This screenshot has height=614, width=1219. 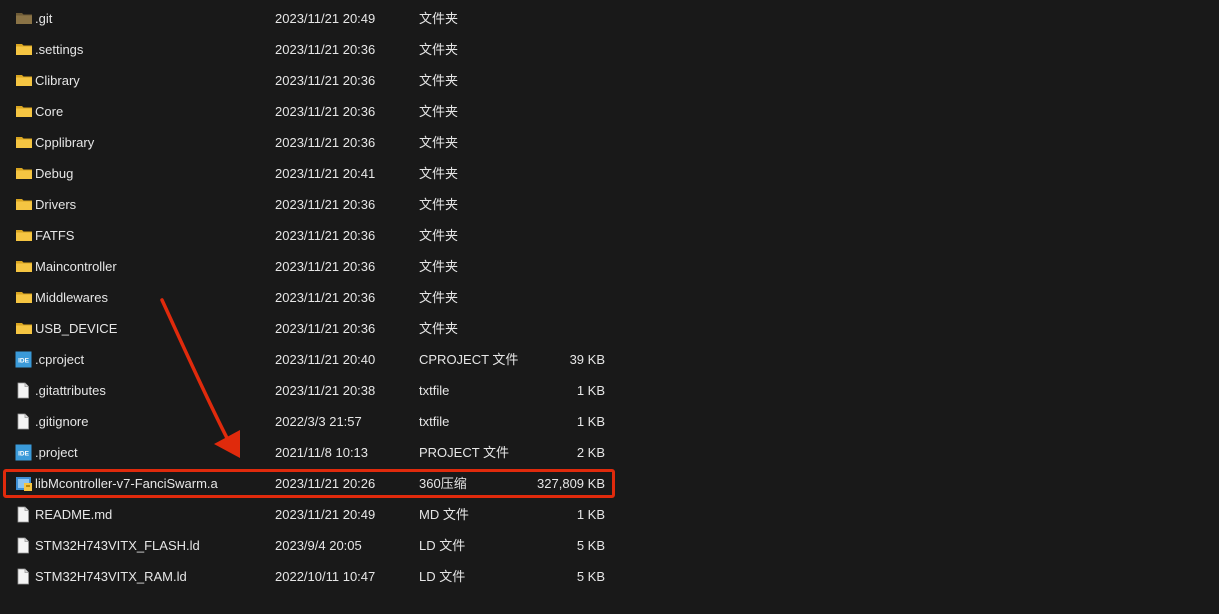 I want to click on file-size: 2 KB, so click(x=590, y=452).